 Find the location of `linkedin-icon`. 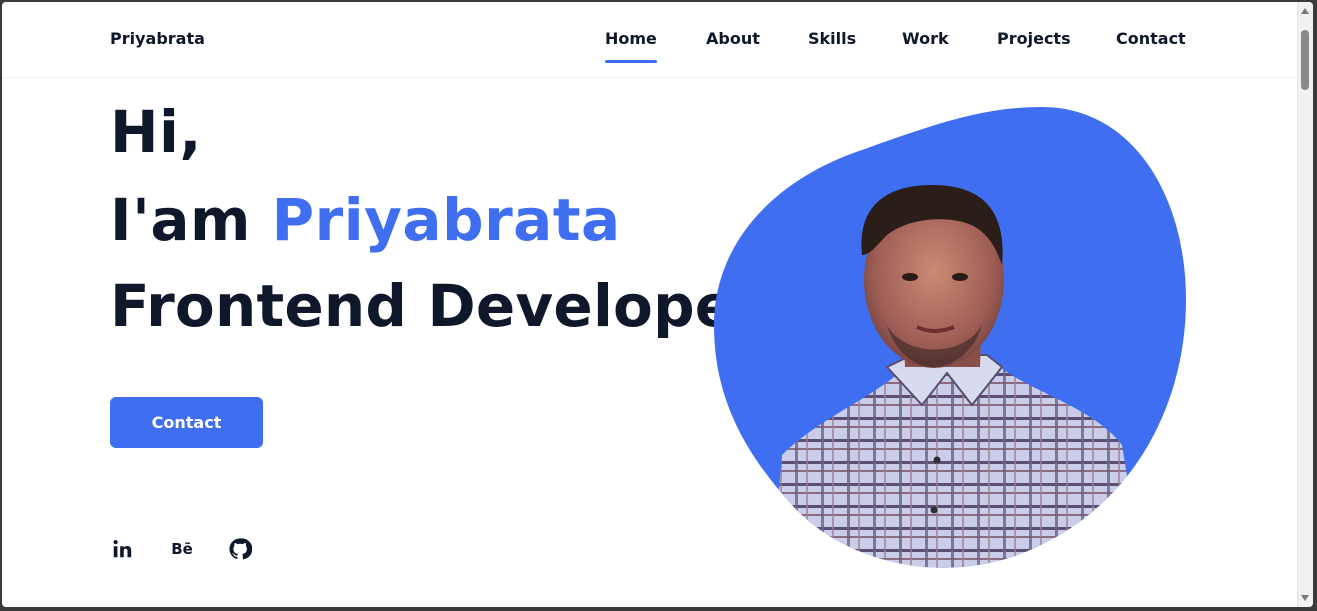

linkedin-icon is located at coordinates (122, 549).